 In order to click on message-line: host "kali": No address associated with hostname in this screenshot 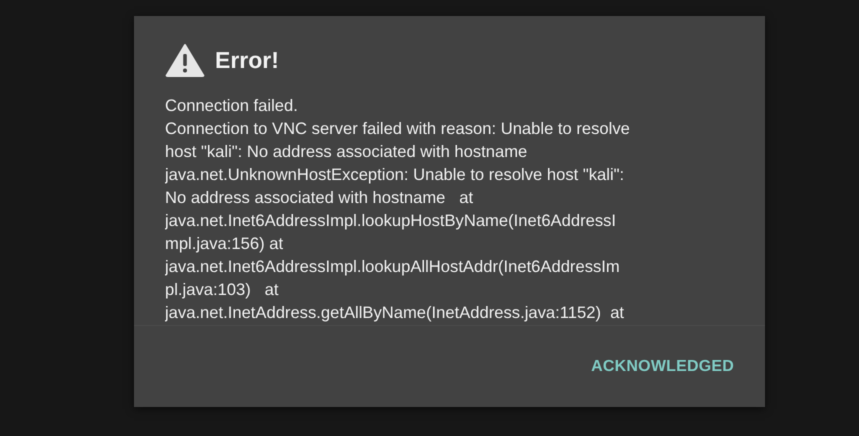, I will do `click(346, 152)`.